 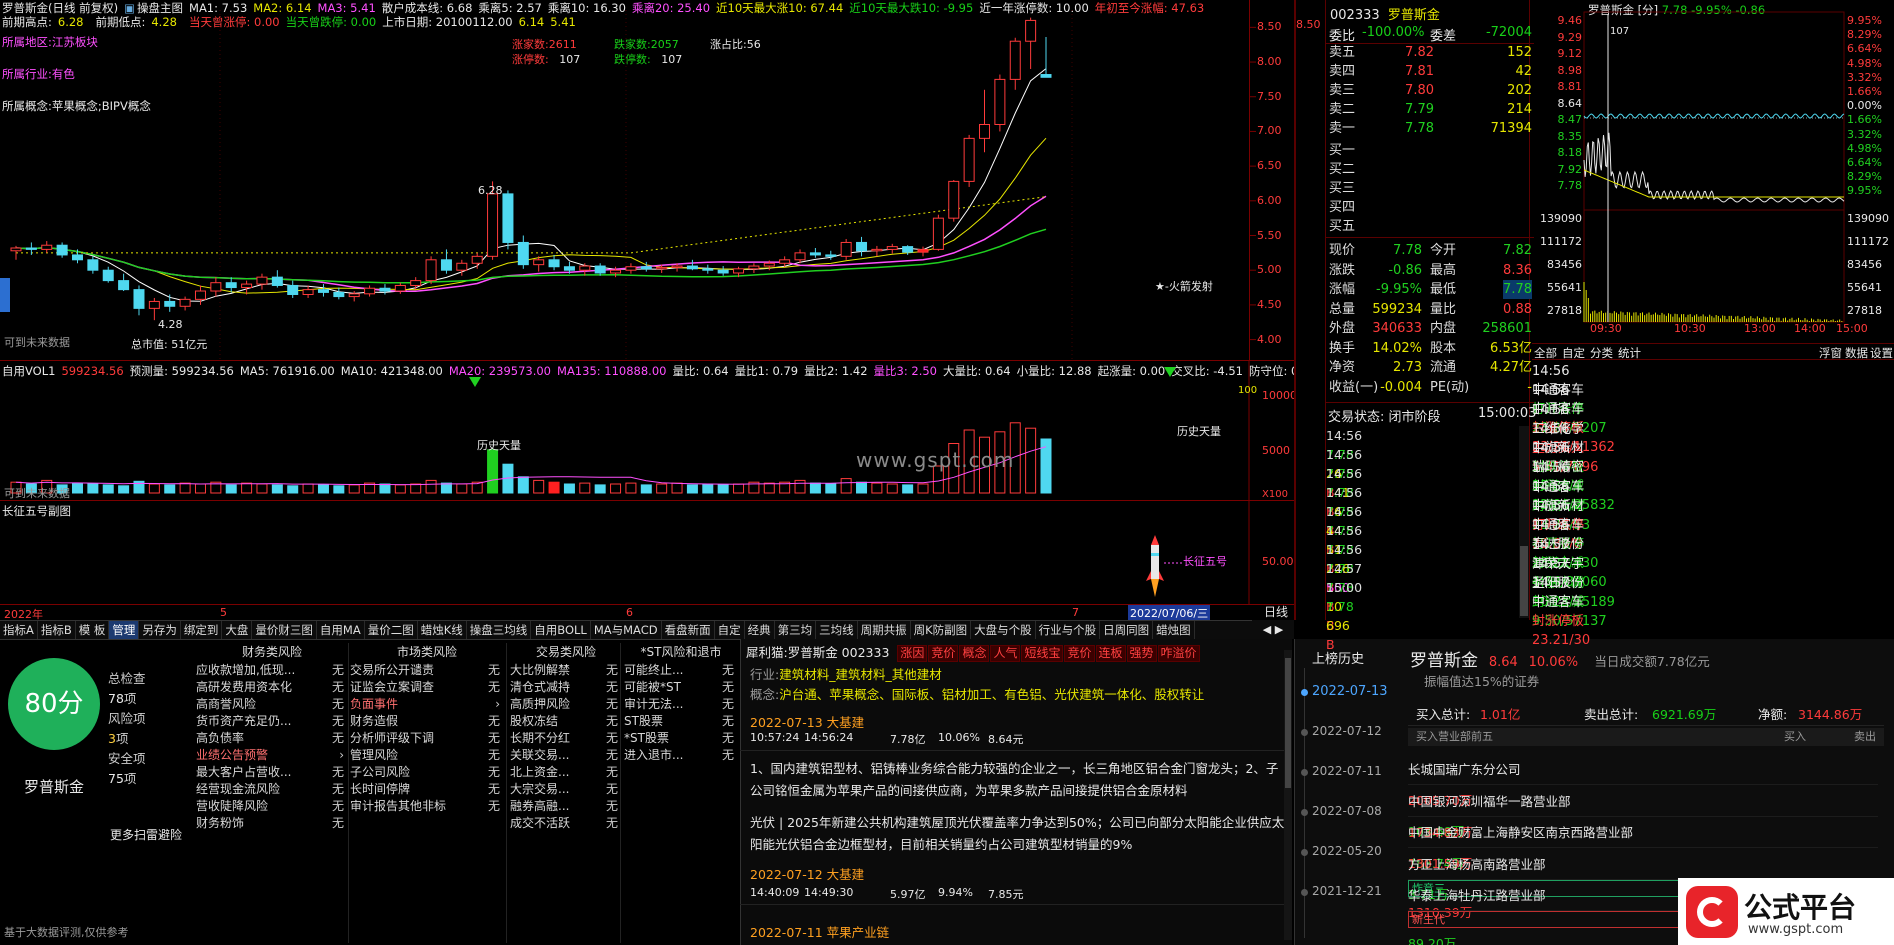 What do you see at coordinates (1713, 172) in the screenshot?
I see `intraday-chart` at bounding box center [1713, 172].